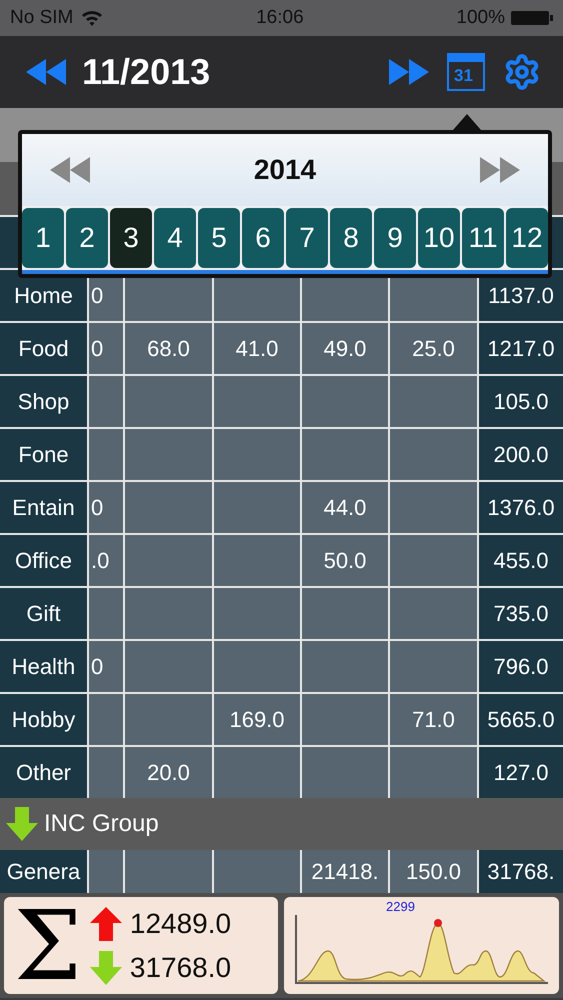 This screenshot has height=1000, width=563. Describe the element at coordinates (168, 772) in the screenshot. I see `amount-cell: 20.0` at that location.